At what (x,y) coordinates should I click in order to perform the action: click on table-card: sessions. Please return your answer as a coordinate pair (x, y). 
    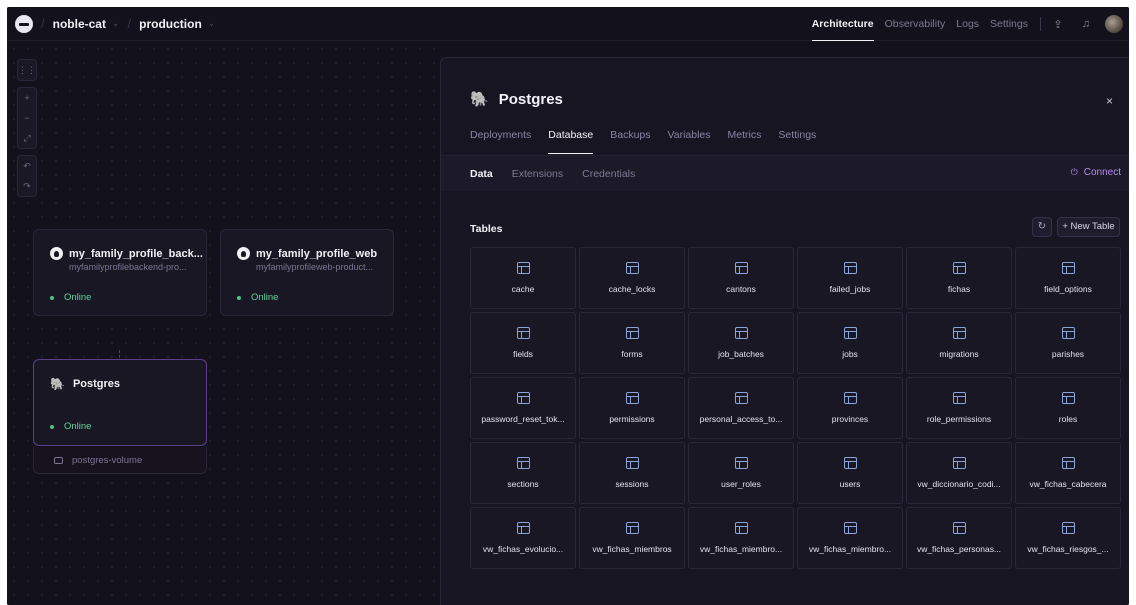
    Looking at the image, I should click on (632, 473).